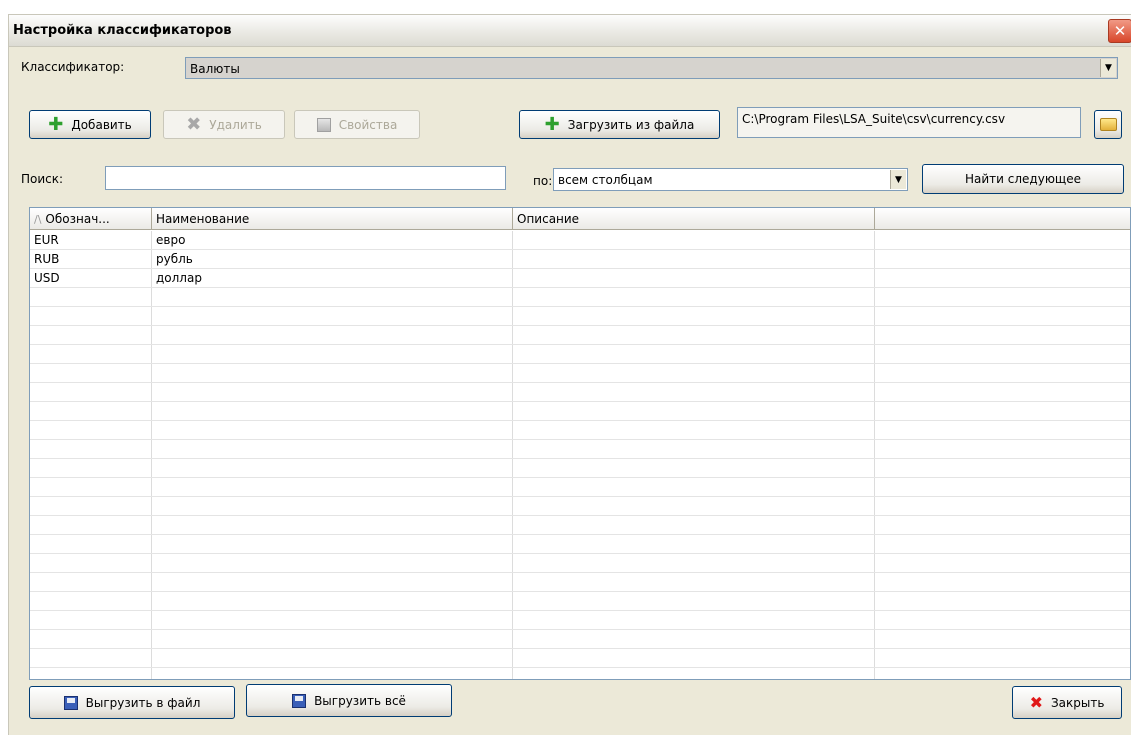 Image resolution: width=1131 pixels, height=735 pixels. Describe the element at coordinates (548, 219) in the screenshot. I see `column-header-description-label: Описание` at that location.